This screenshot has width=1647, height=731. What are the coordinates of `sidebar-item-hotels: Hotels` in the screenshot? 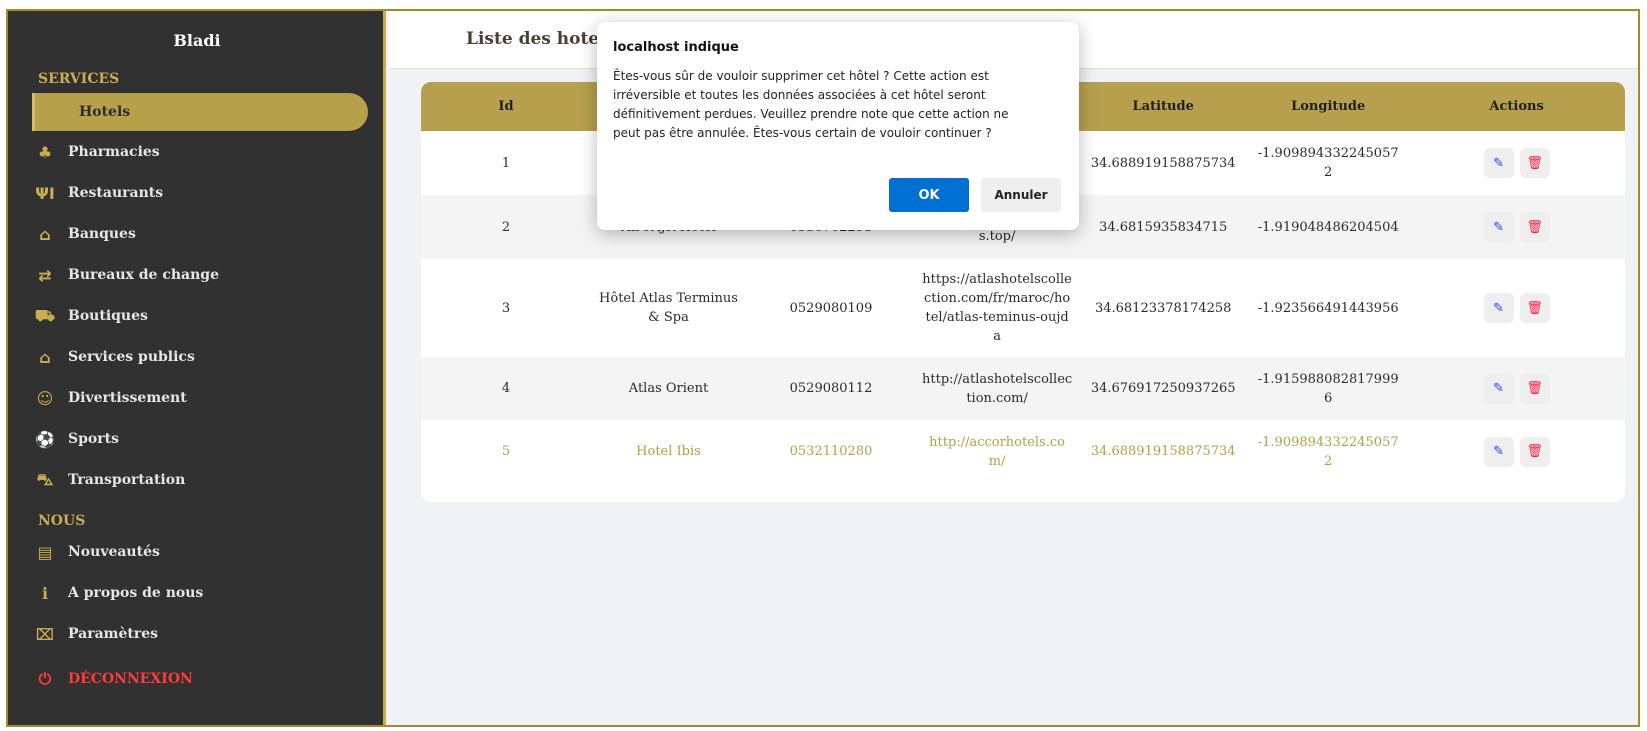 It's located at (200, 112).